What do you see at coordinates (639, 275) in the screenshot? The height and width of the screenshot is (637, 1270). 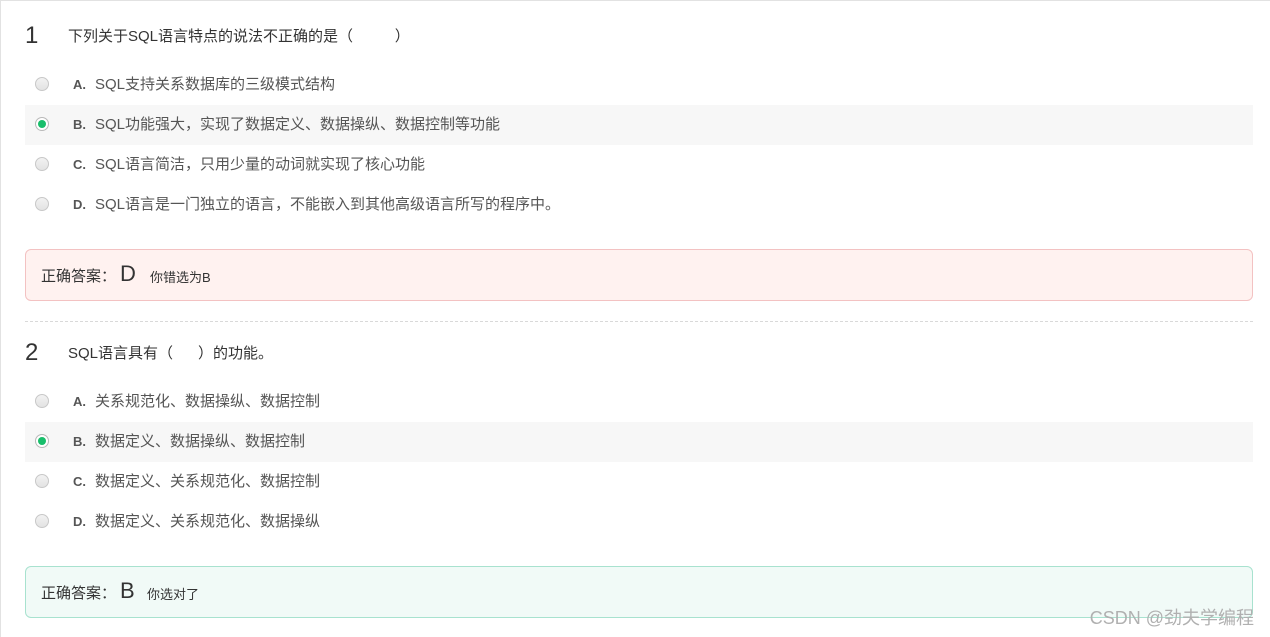 I see `answer-feedback-wrong: 正确答案： D 你错选为B` at bounding box center [639, 275].